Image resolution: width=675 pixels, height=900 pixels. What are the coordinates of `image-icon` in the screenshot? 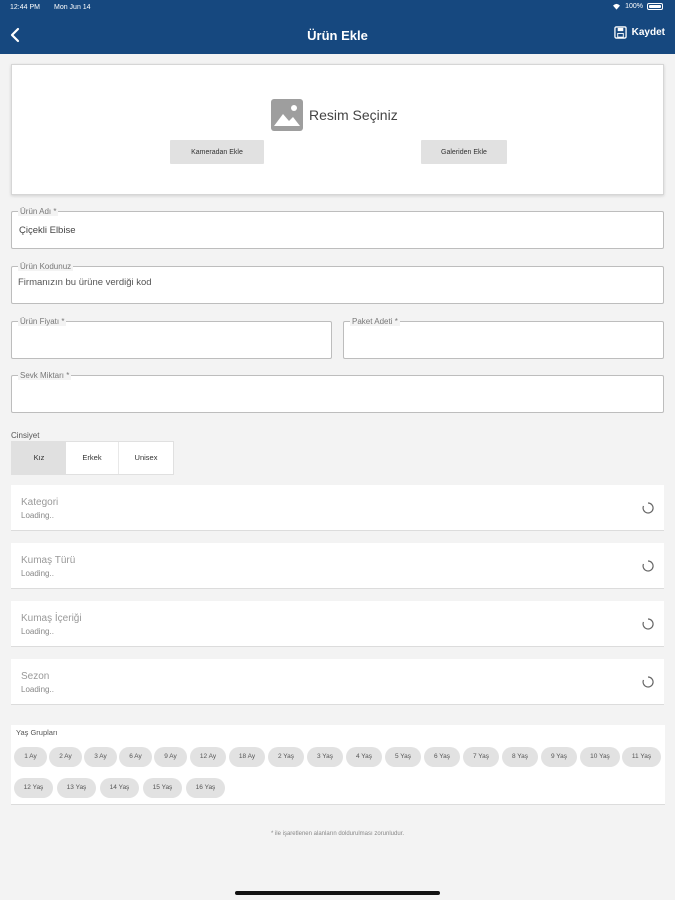 It's located at (287, 115).